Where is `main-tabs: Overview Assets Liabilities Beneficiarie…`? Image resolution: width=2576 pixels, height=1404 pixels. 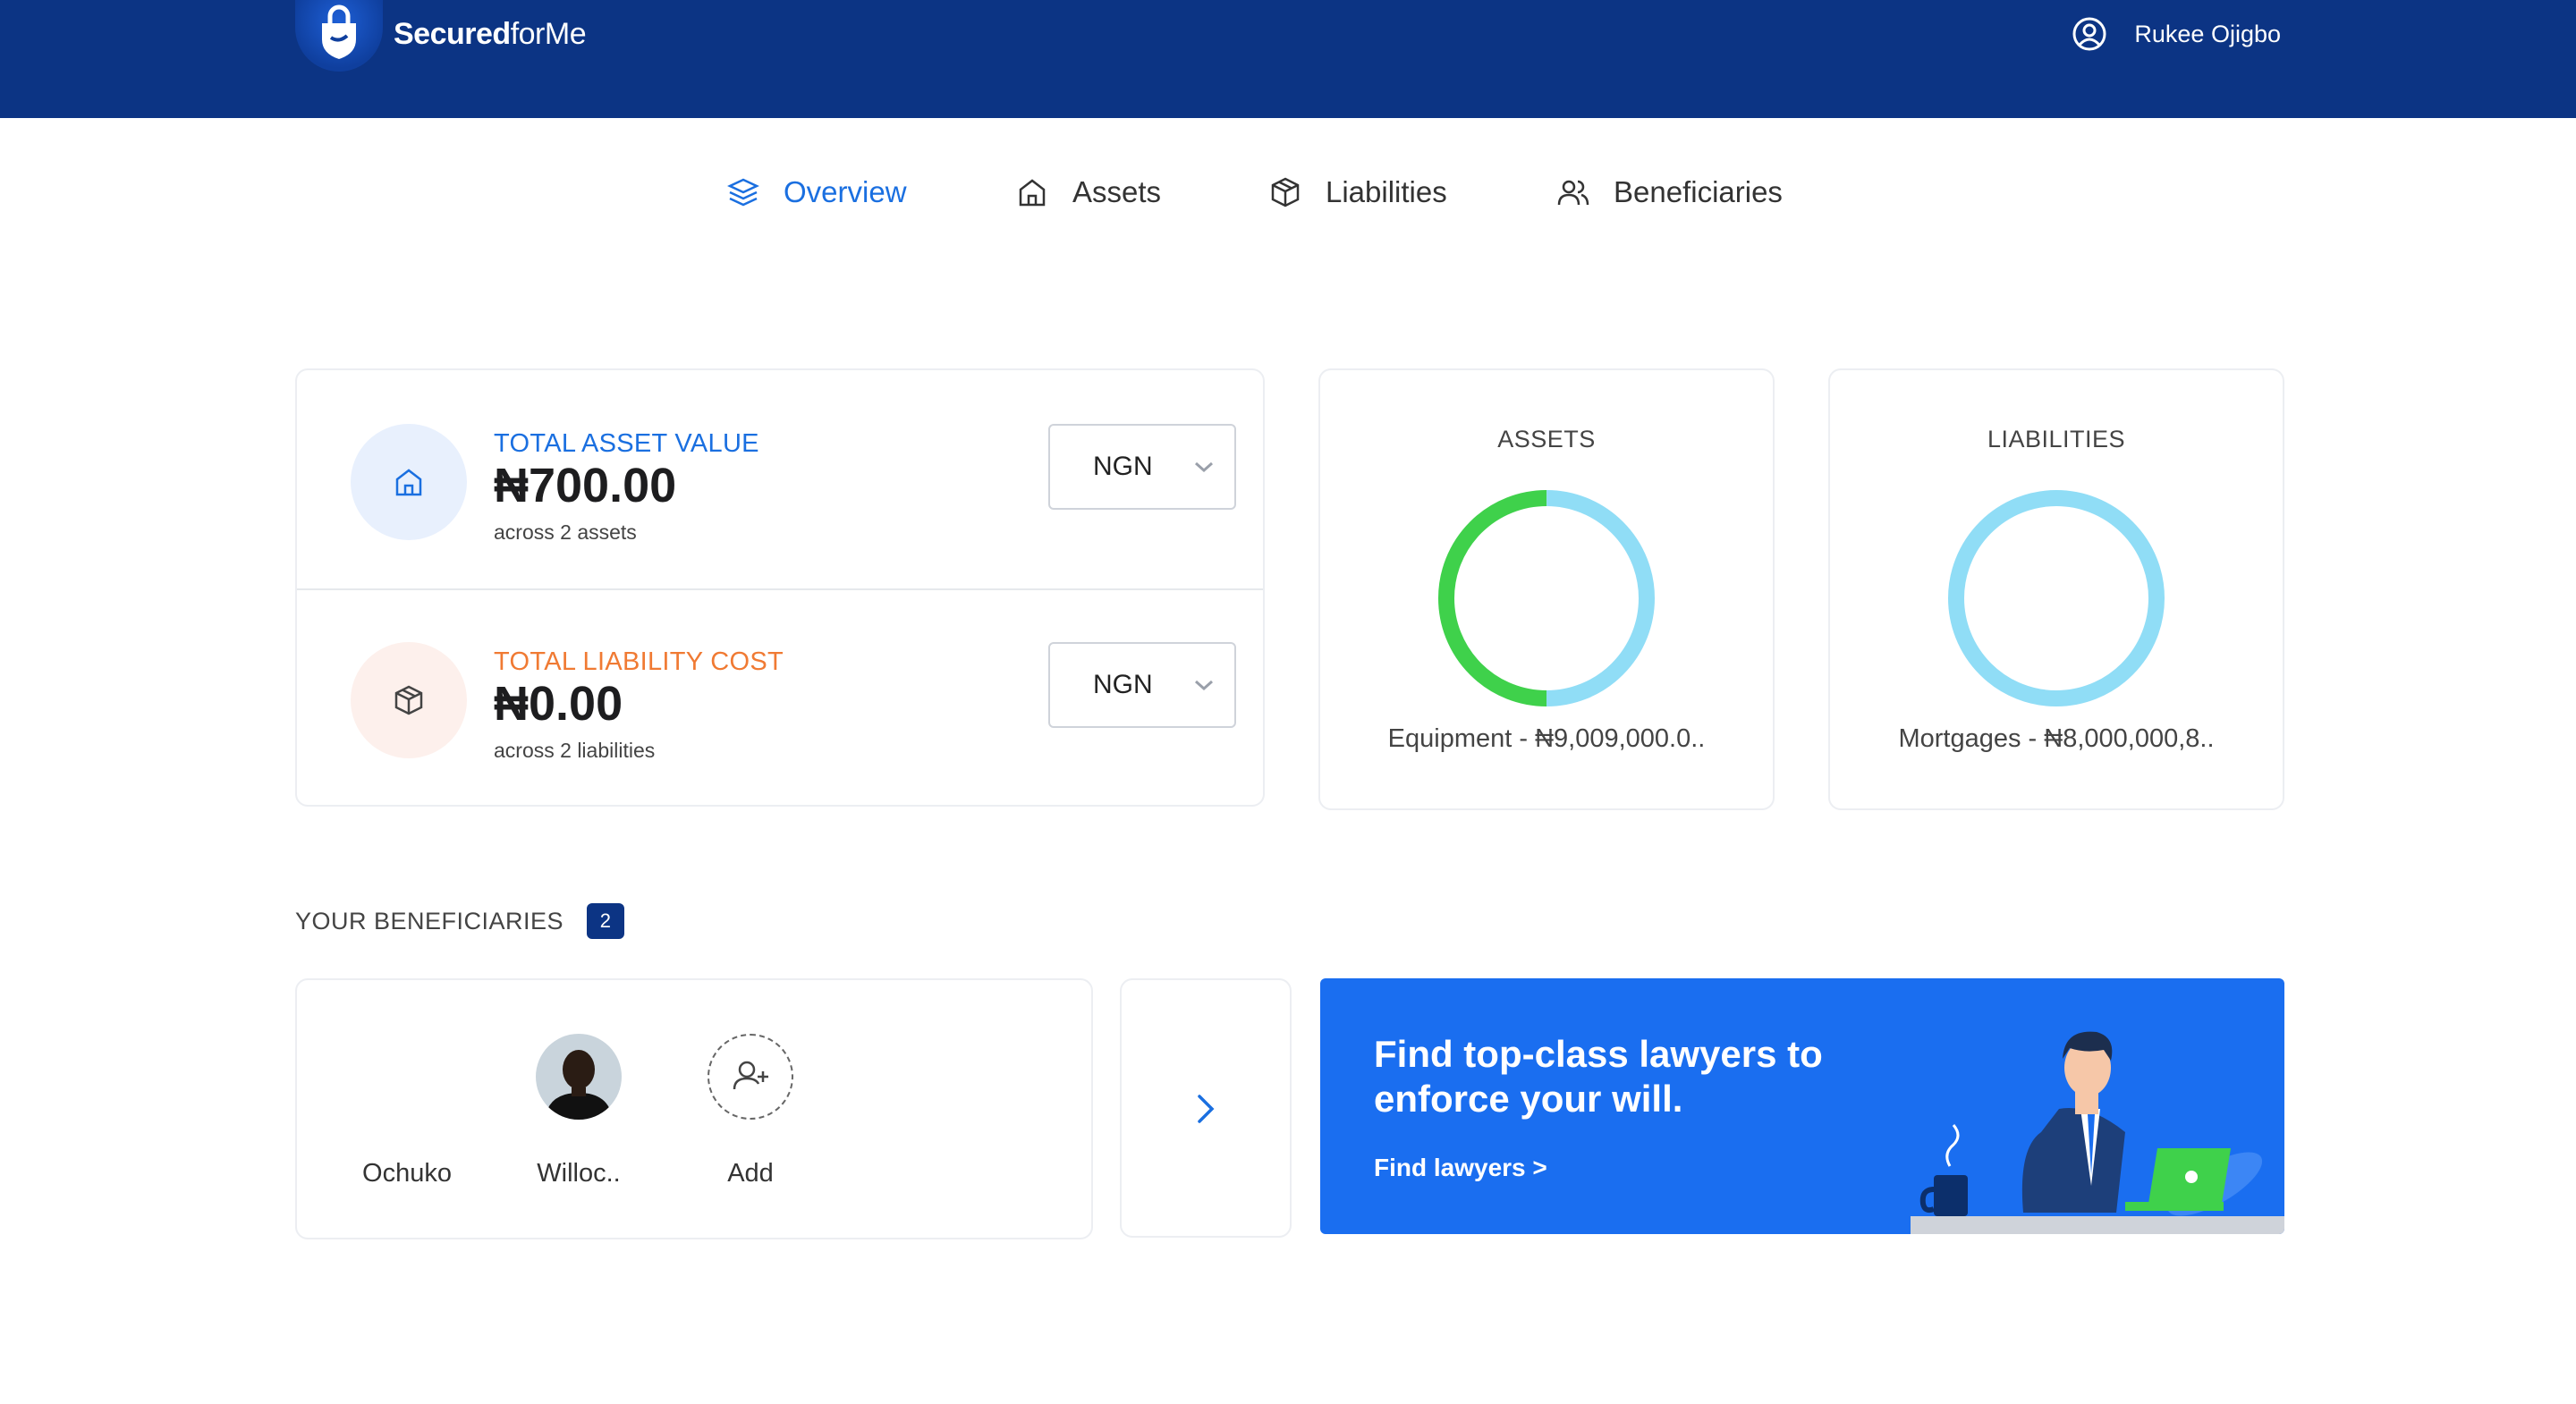 main-tabs: Overview Assets Liabilities Beneficiarie… is located at coordinates (1288, 193).